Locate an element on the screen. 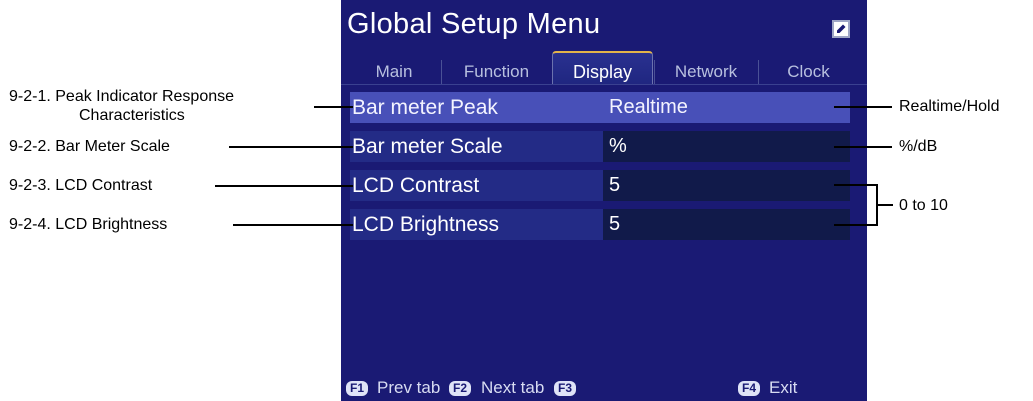 This screenshot has height=401, width=1033. range-bracket is located at coordinates (863, 205).